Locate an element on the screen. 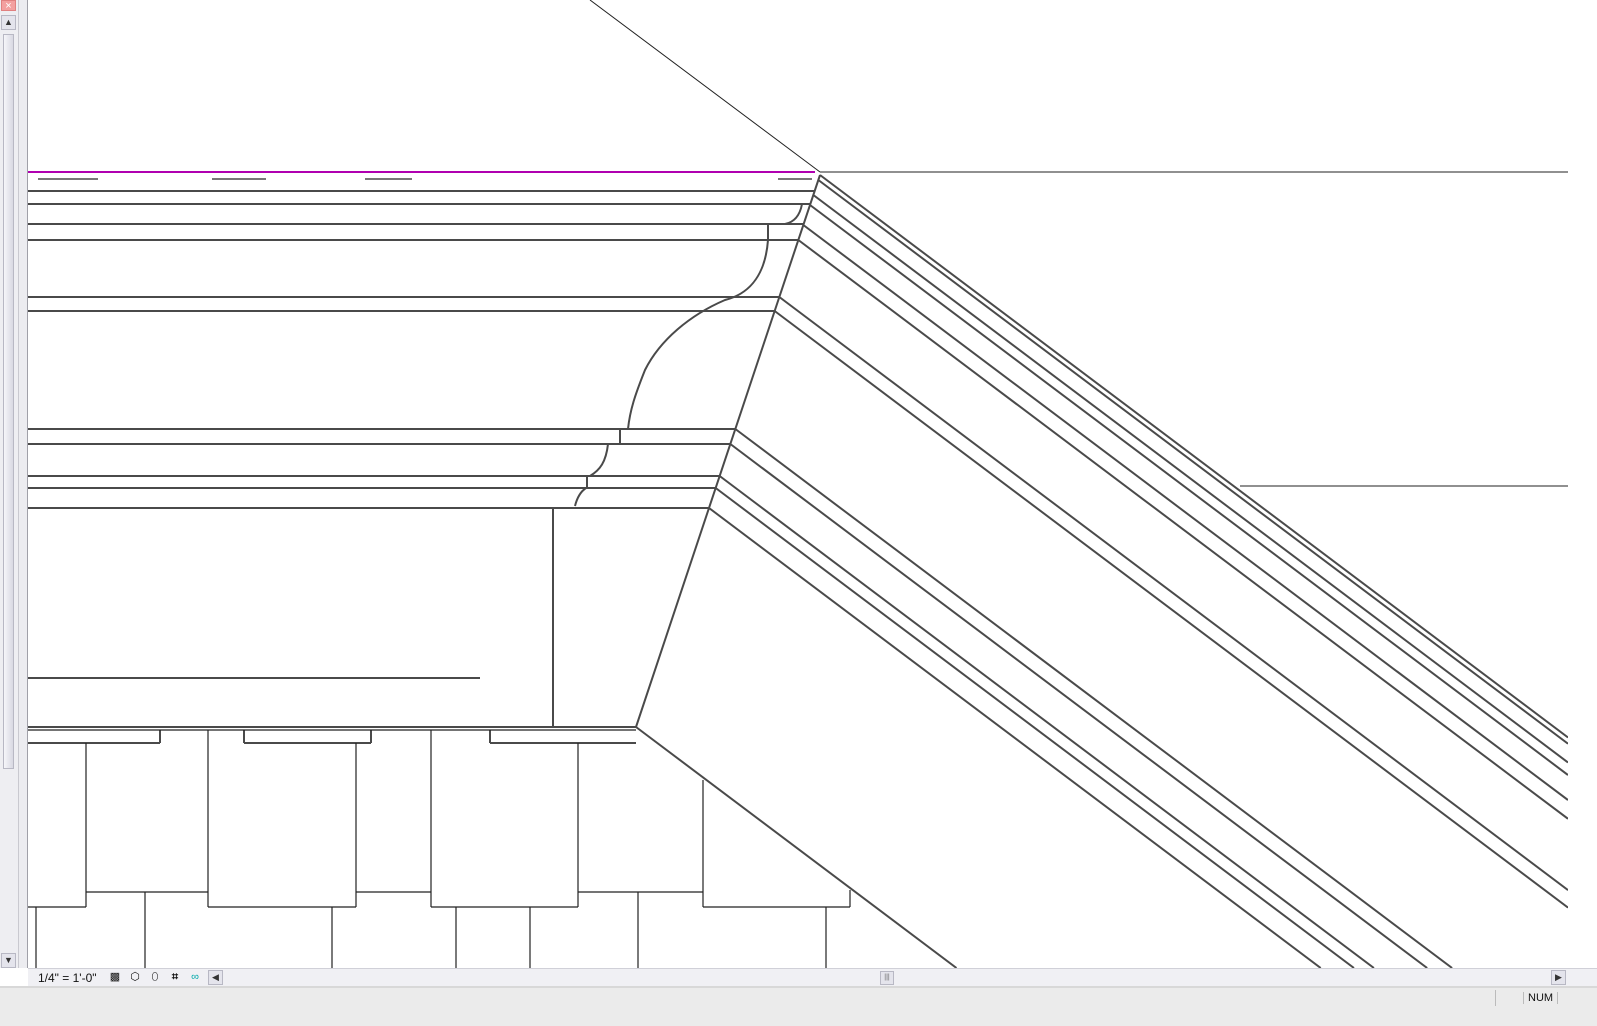 This screenshot has height=1026, width=1597. close-view-button: × is located at coordinates (8, 6).